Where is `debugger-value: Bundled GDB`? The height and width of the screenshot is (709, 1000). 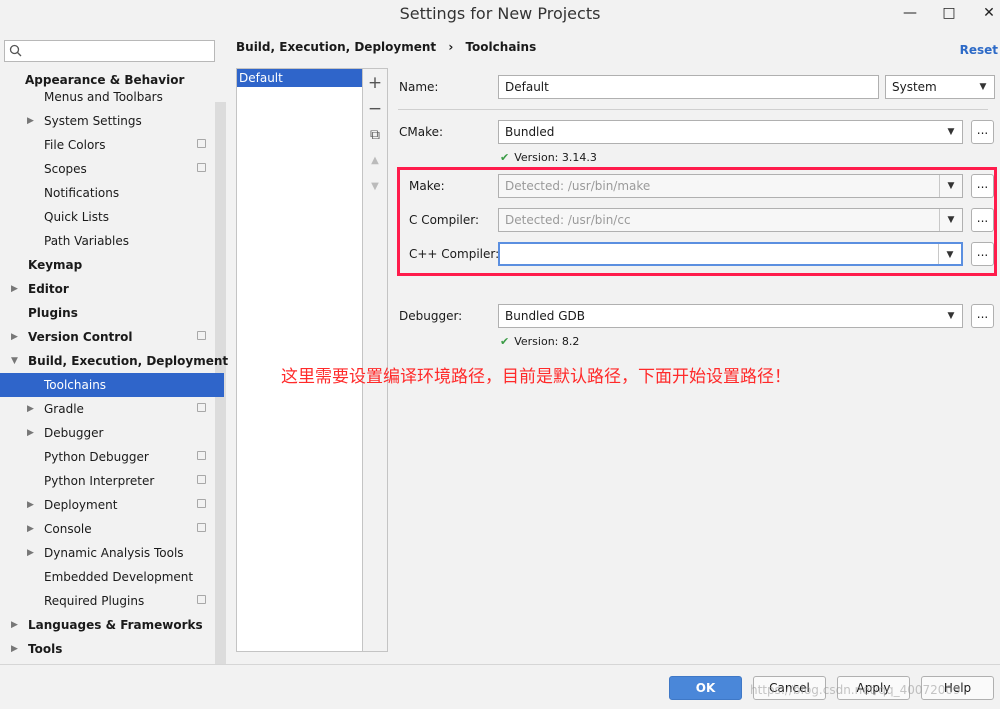
debugger-value: Bundled GDB is located at coordinates (545, 316).